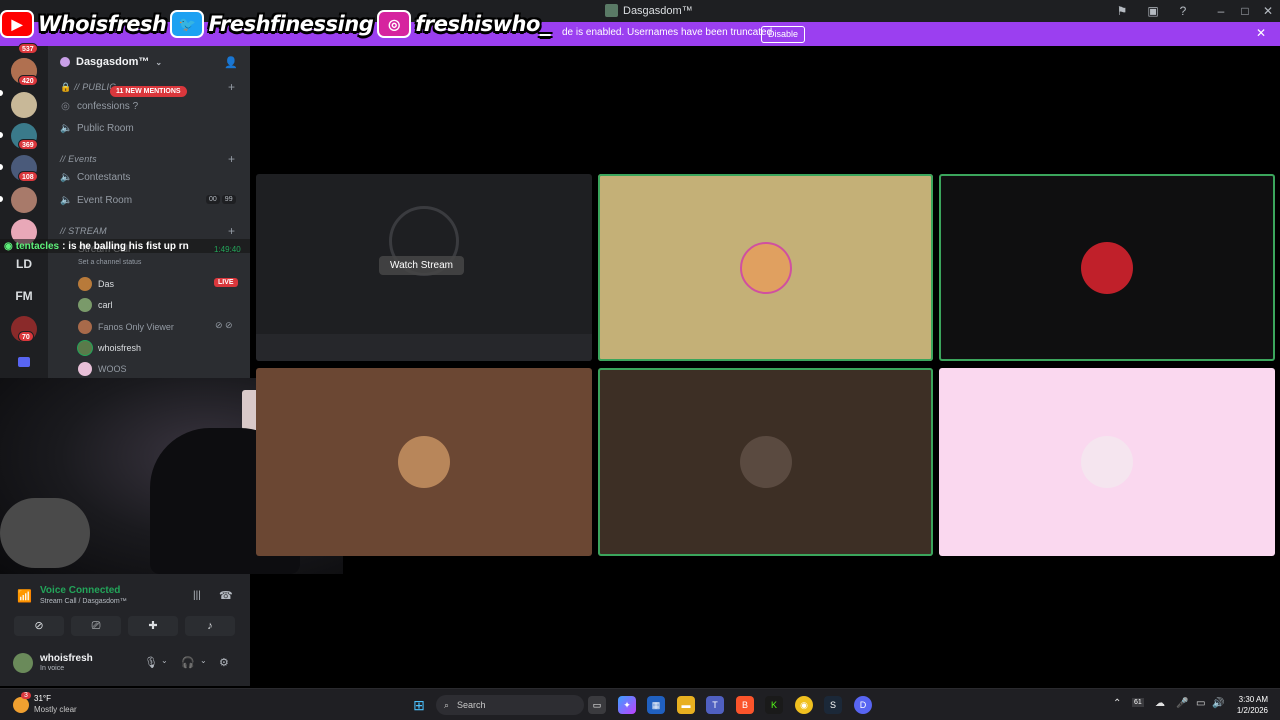 The height and width of the screenshot is (720, 1280). What do you see at coordinates (111, 62) in the screenshot?
I see `server-header: Dasgasdom™ ⌄` at bounding box center [111, 62].